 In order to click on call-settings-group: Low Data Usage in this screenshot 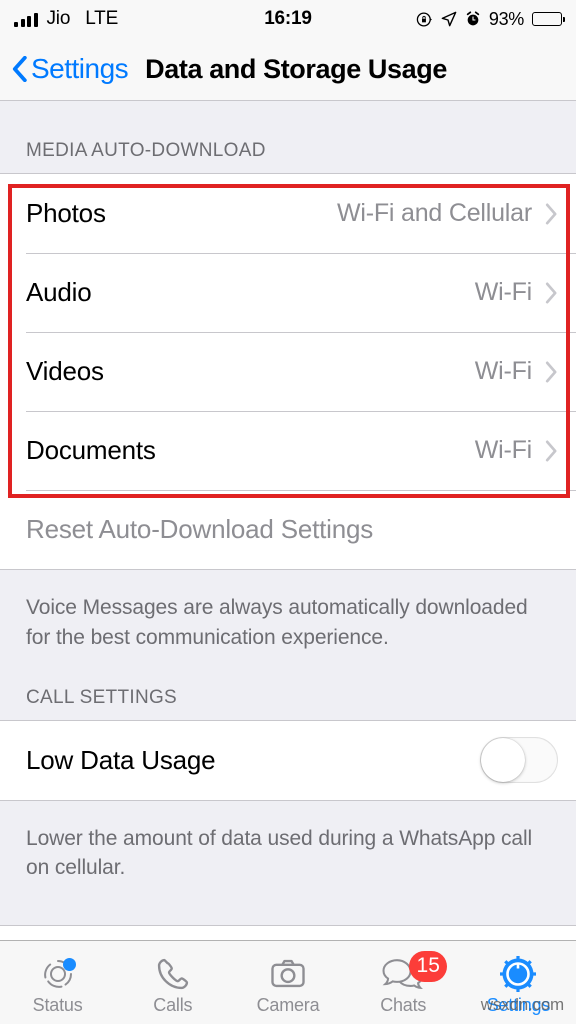, I will do `click(288, 760)`.